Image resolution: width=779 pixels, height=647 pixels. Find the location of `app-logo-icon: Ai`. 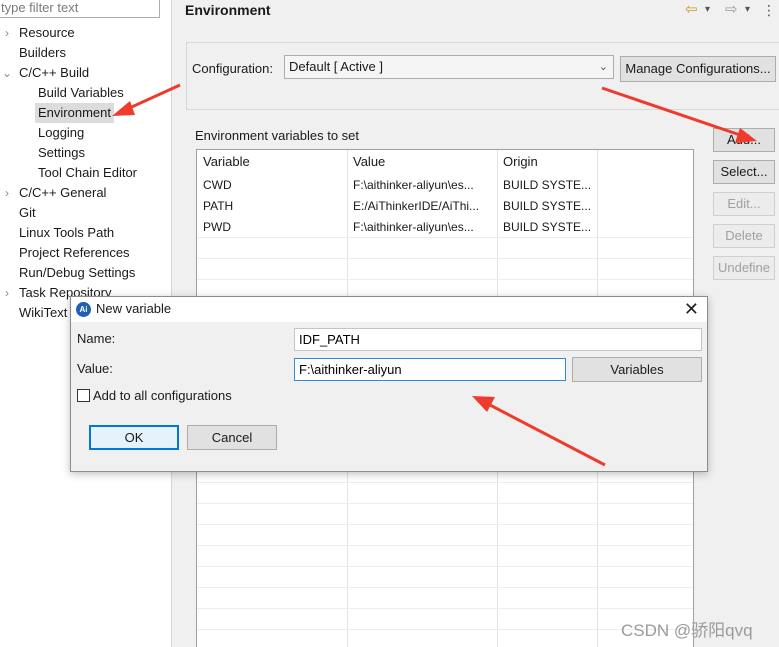

app-logo-icon: Ai is located at coordinates (83, 309).